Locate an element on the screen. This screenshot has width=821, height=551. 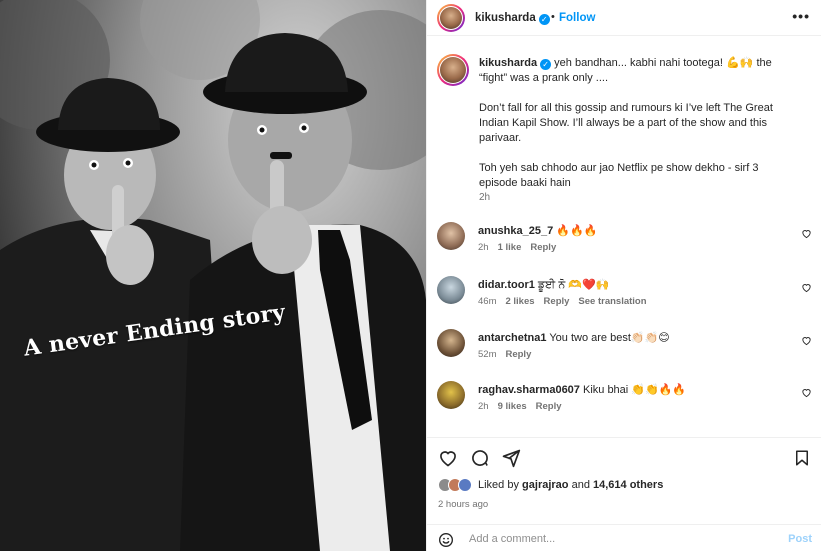
more-options-icon: ••• is located at coordinates (801, 16).